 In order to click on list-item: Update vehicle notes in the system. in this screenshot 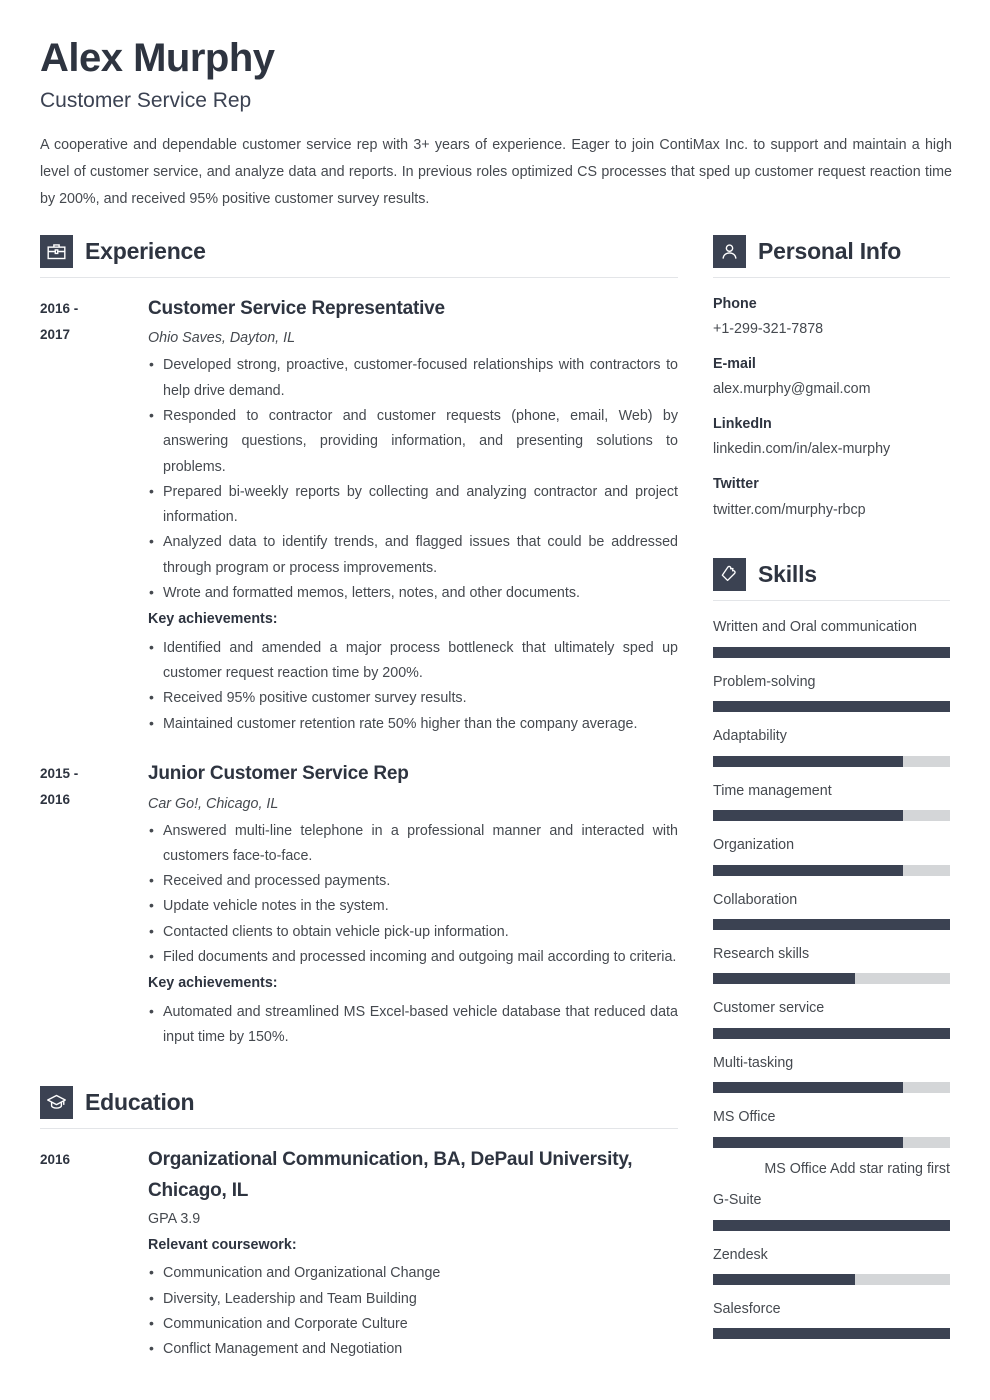, I will do `click(413, 906)`.